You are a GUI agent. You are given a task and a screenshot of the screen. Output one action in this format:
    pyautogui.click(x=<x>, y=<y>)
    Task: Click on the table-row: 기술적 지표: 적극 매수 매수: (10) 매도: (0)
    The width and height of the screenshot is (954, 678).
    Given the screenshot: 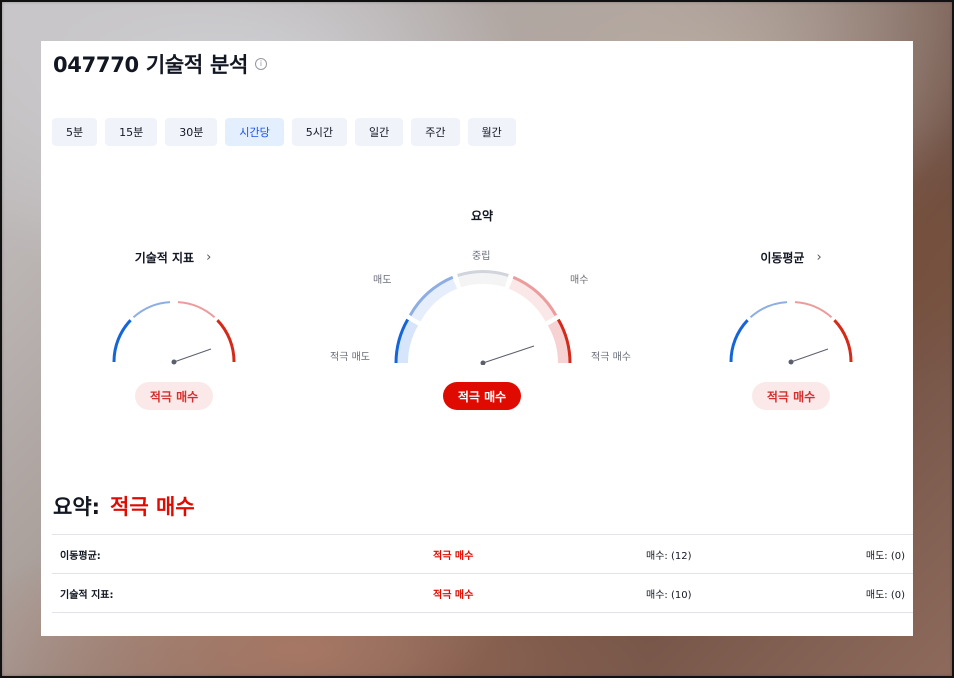 What is the action you would take?
    pyautogui.click(x=482, y=593)
    